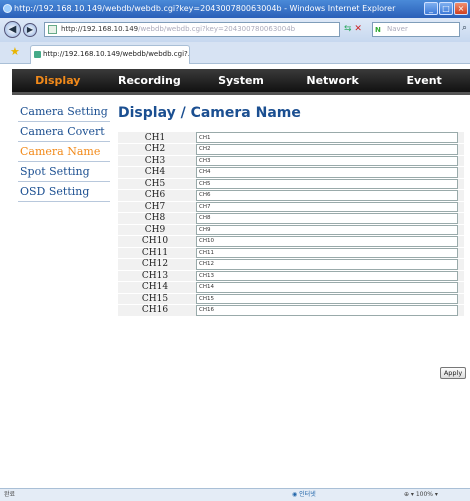  Describe the element at coordinates (333, 80) in the screenshot. I see `menu-network: Network` at that location.